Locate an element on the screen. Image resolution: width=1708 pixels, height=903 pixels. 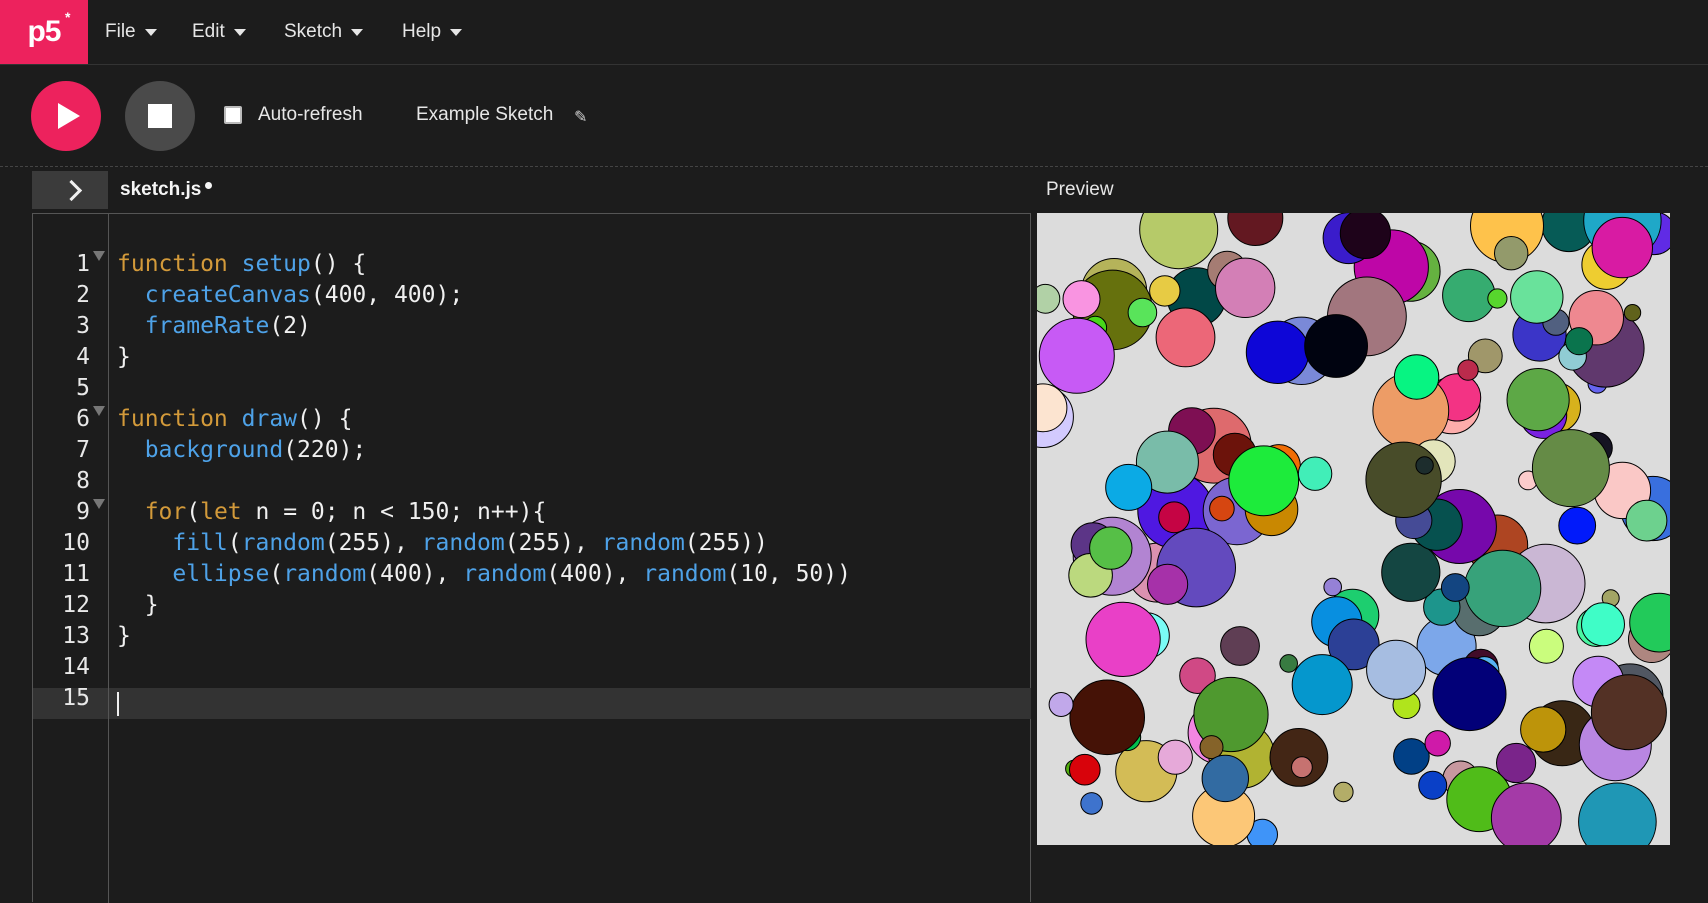
code-line: 5 is located at coordinates (532, 388).